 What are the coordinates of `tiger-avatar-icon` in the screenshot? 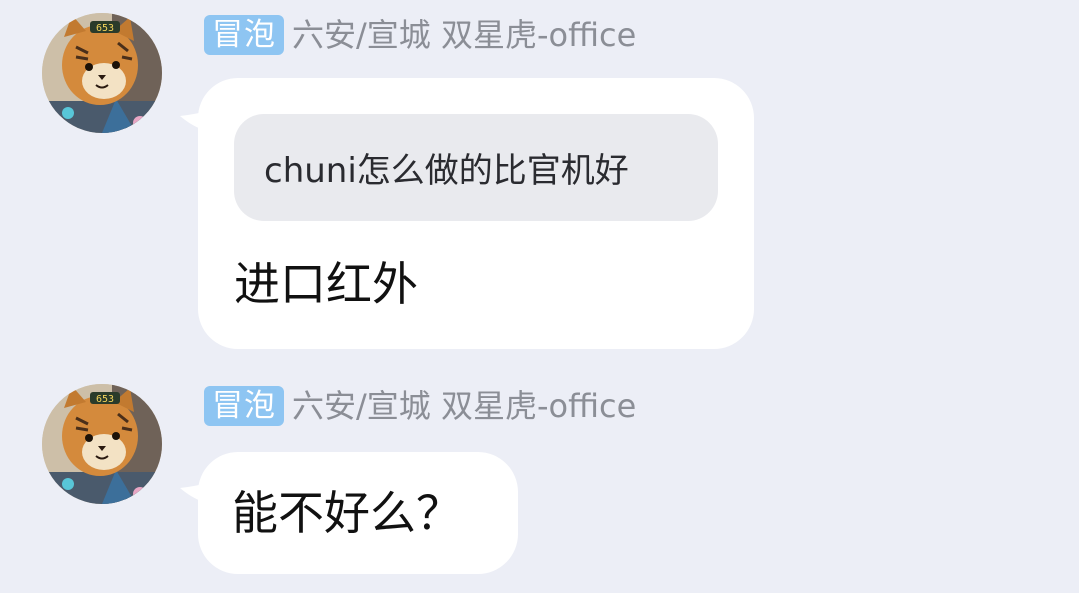 It's located at (102, 444).